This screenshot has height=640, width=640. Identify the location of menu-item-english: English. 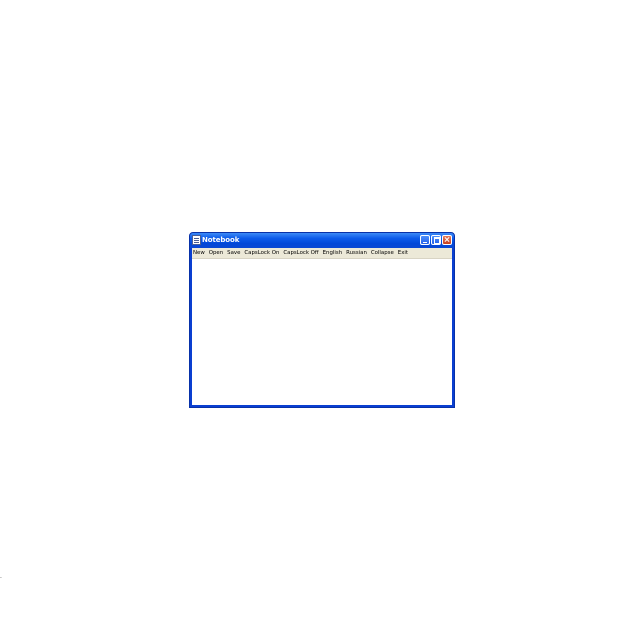
(333, 253).